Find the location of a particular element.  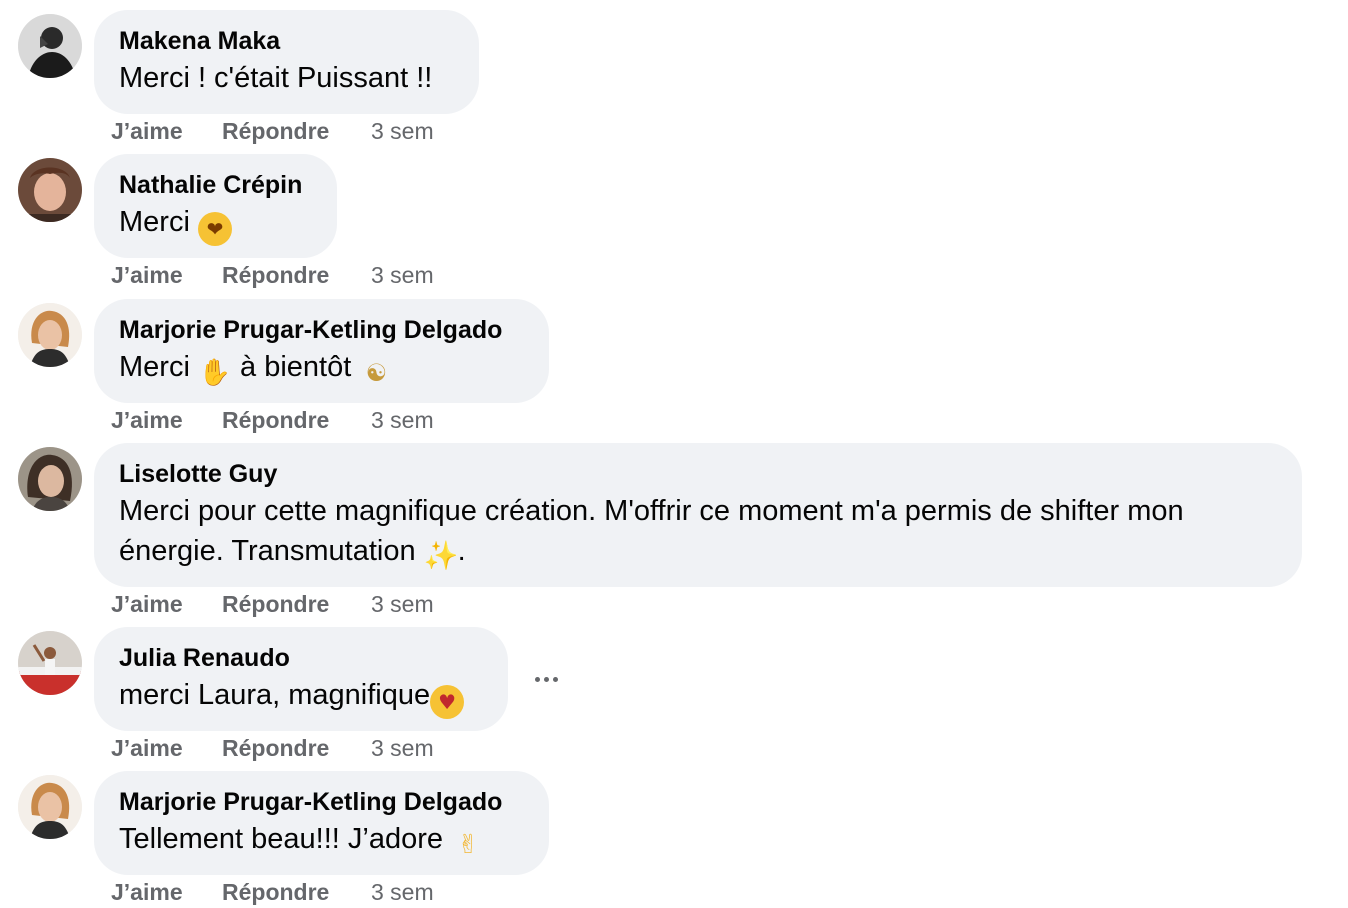

comment-text: Merci ✋ à bientôt ☯ is located at coordinates (322, 368).